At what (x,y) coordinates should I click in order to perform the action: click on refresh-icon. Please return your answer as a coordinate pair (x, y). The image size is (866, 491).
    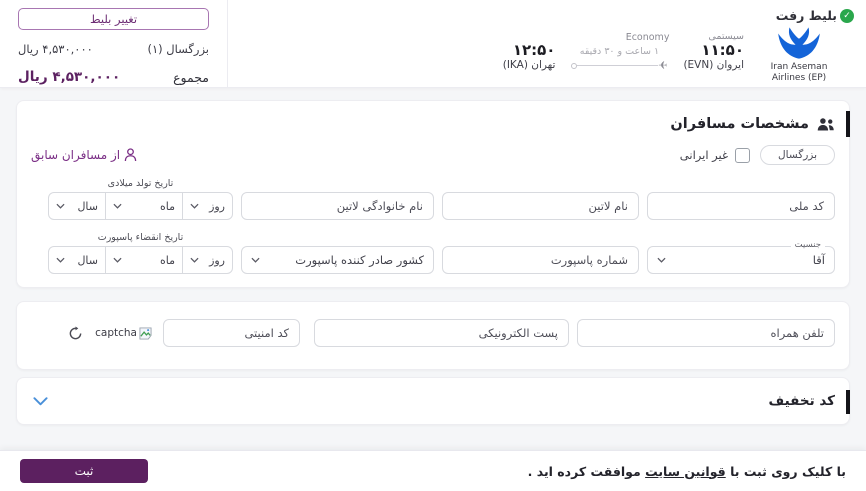
    Looking at the image, I should click on (75, 332).